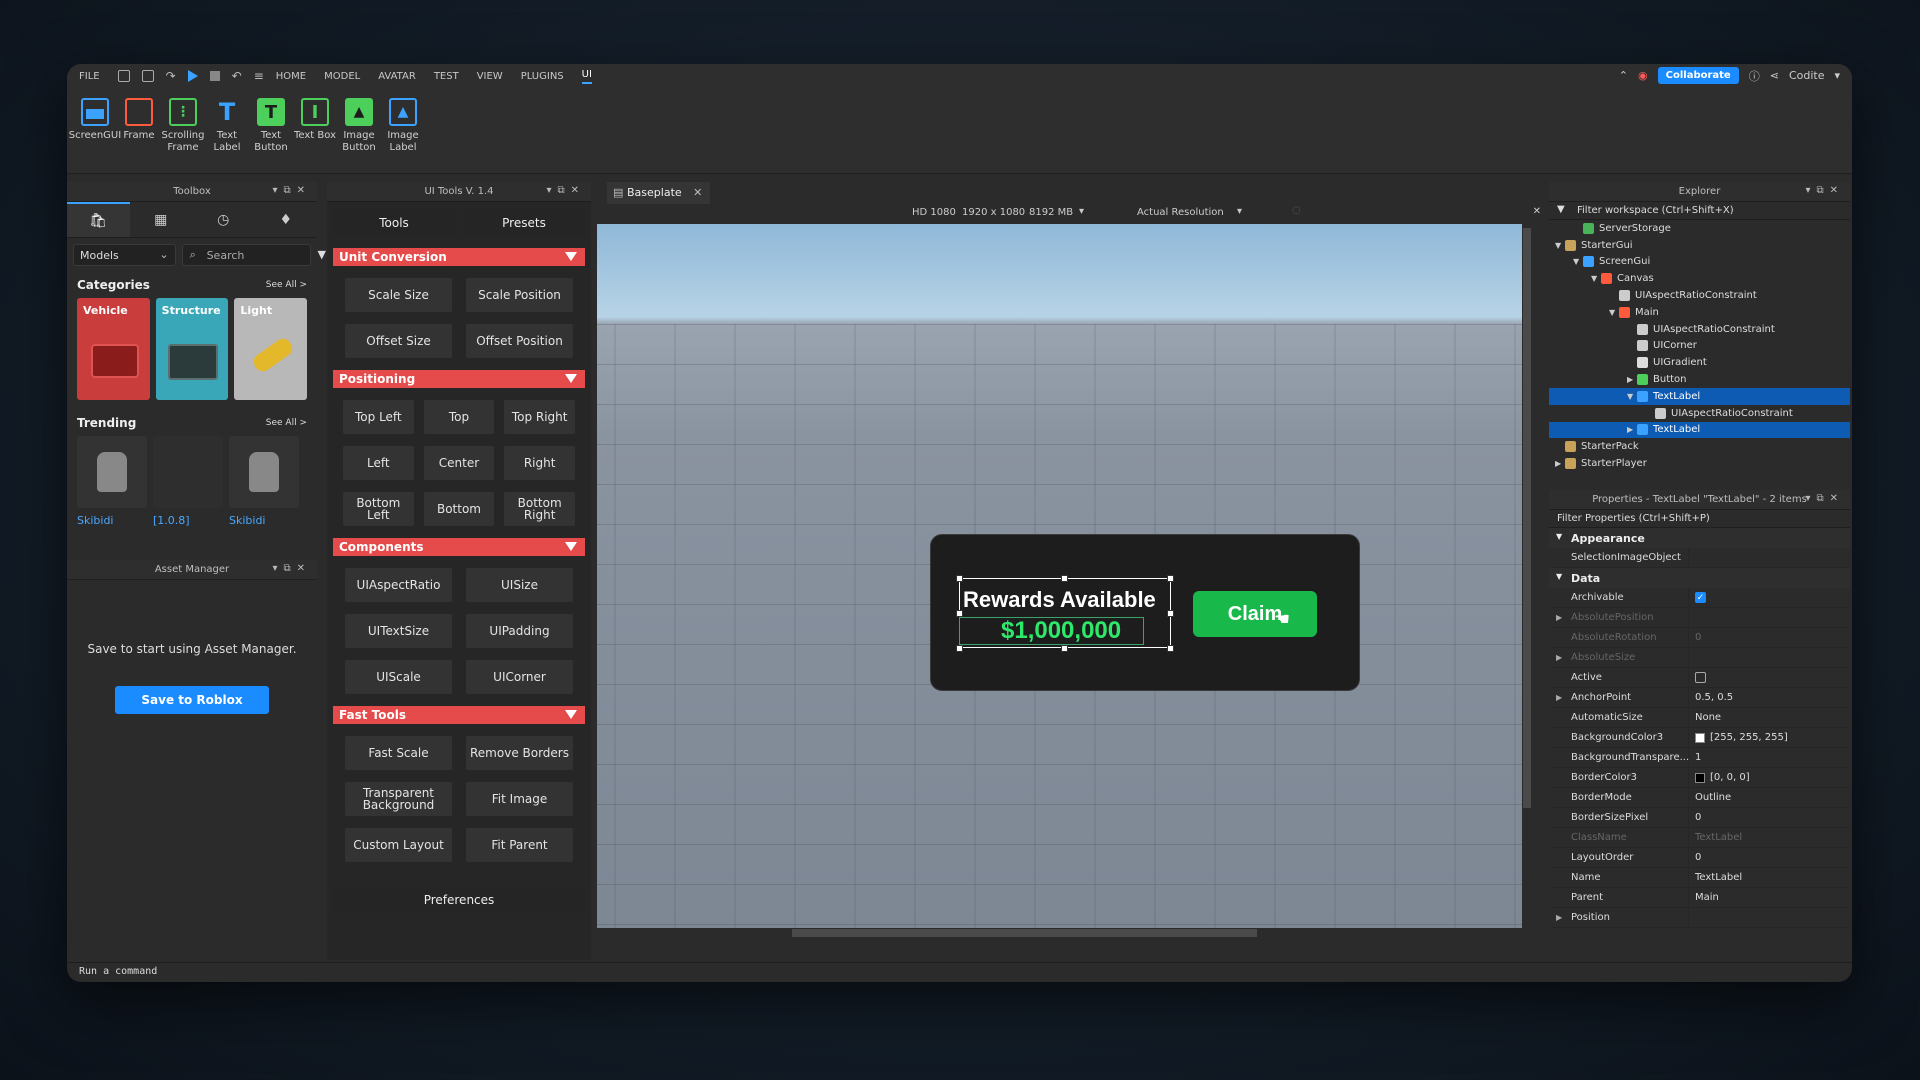  What do you see at coordinates (1699, 538) in the screenshot?
I see `property-category: ▼ Appearance` at bounding box center [1699, 538].